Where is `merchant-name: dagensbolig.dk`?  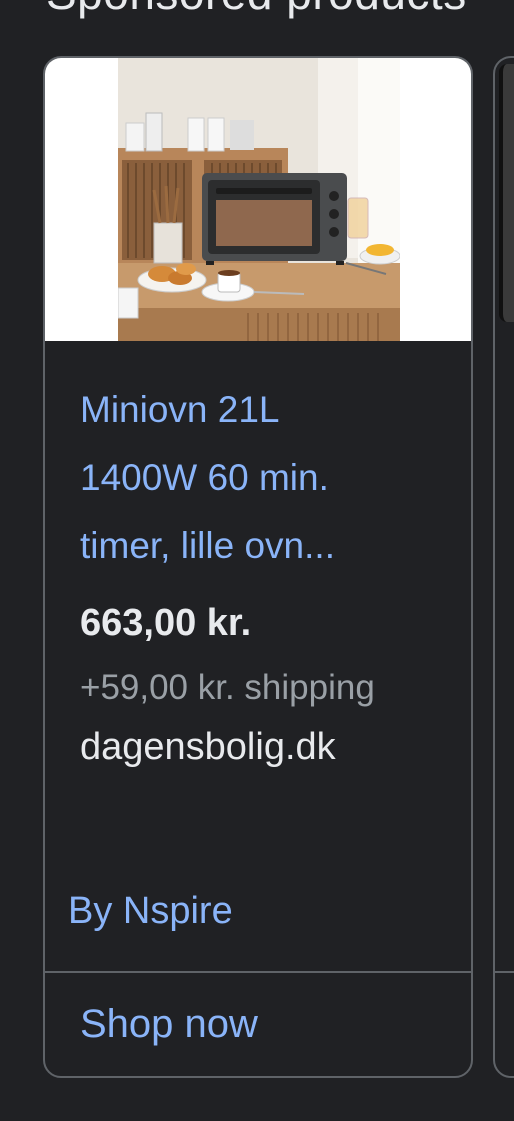
merchant-name: dagensbolig.dk is located at coordinates (208, 747).